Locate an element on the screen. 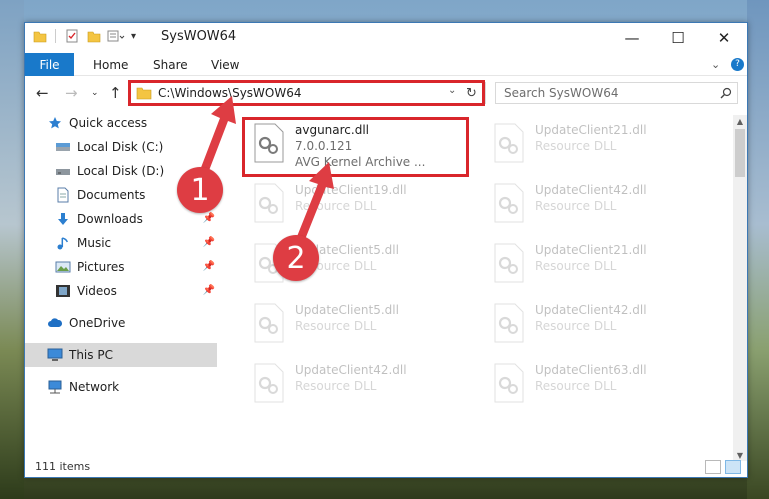 Image resolution: width=769 pixels, height=499 pixels. status-bar: 111 items is located at coordinates (386, 467).